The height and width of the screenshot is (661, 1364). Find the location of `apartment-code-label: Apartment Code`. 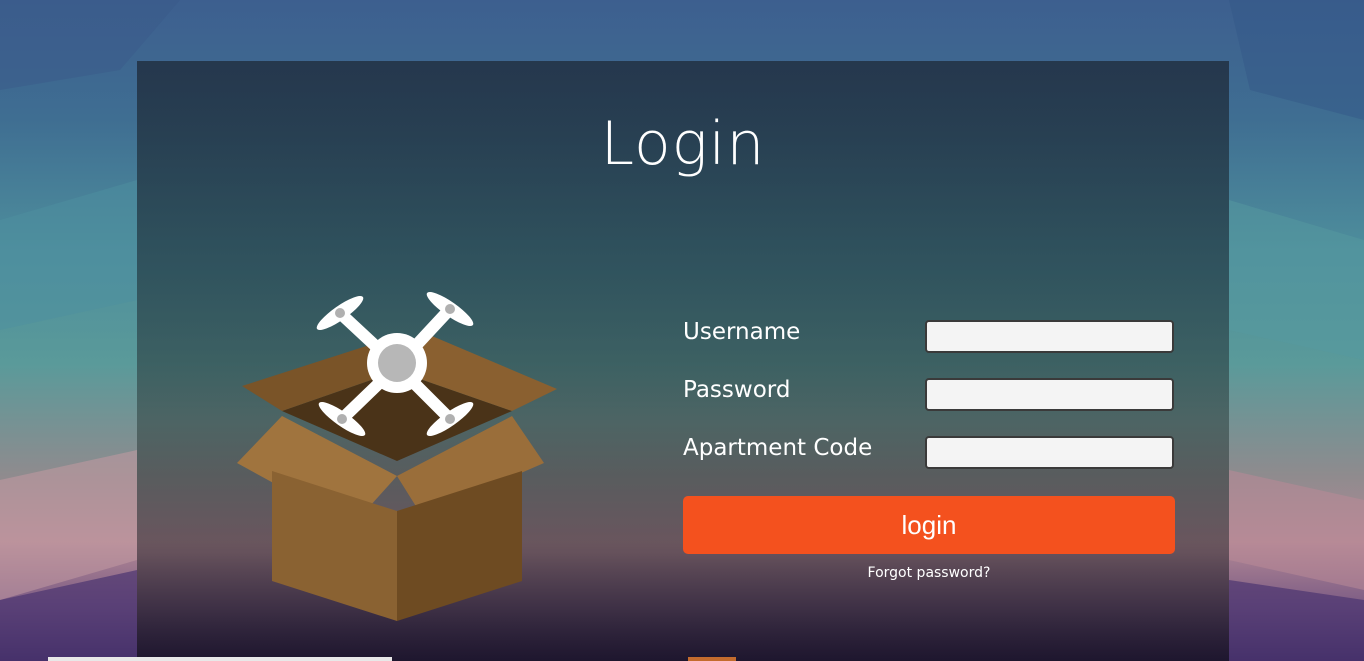

apartment-code-label: Apartment Code is located at coordinates (778, 448).